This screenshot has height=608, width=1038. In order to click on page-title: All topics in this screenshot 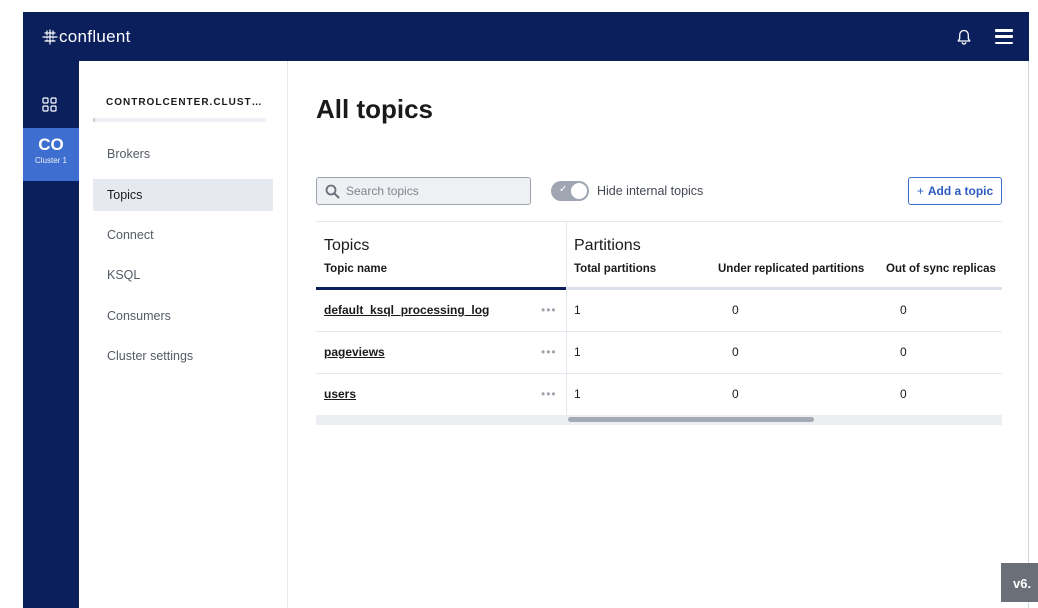, I will do `click(375, 109)`.